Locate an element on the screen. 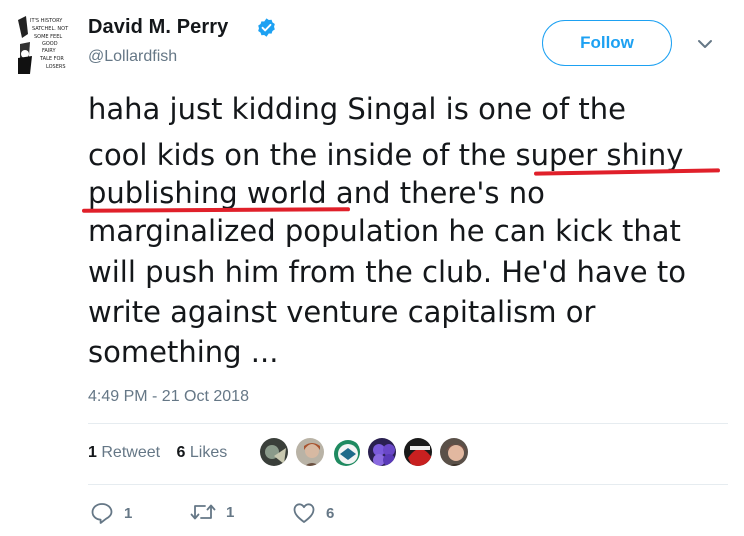  reply-count: 1 is located at coordinates (128, 513).